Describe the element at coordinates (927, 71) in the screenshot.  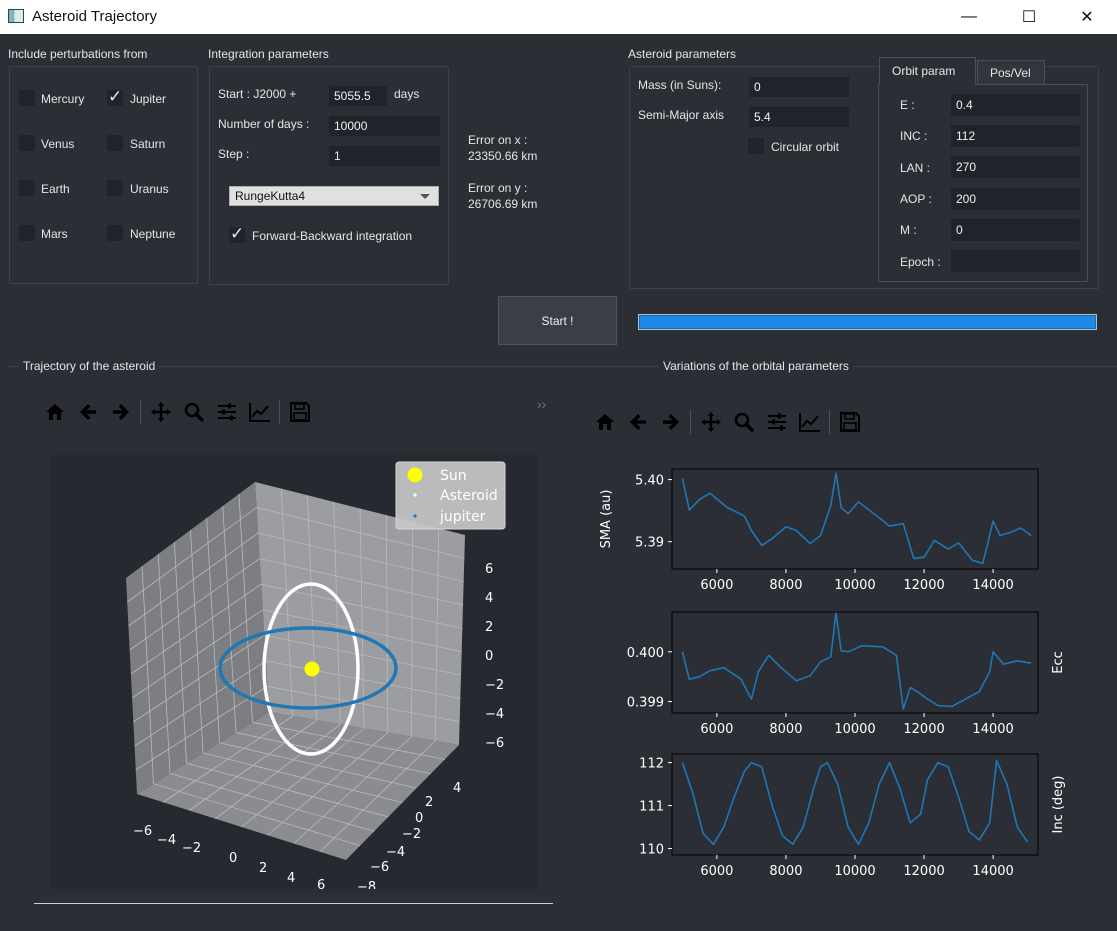
I see `tab-orbit-param: Orbit param` at that location.